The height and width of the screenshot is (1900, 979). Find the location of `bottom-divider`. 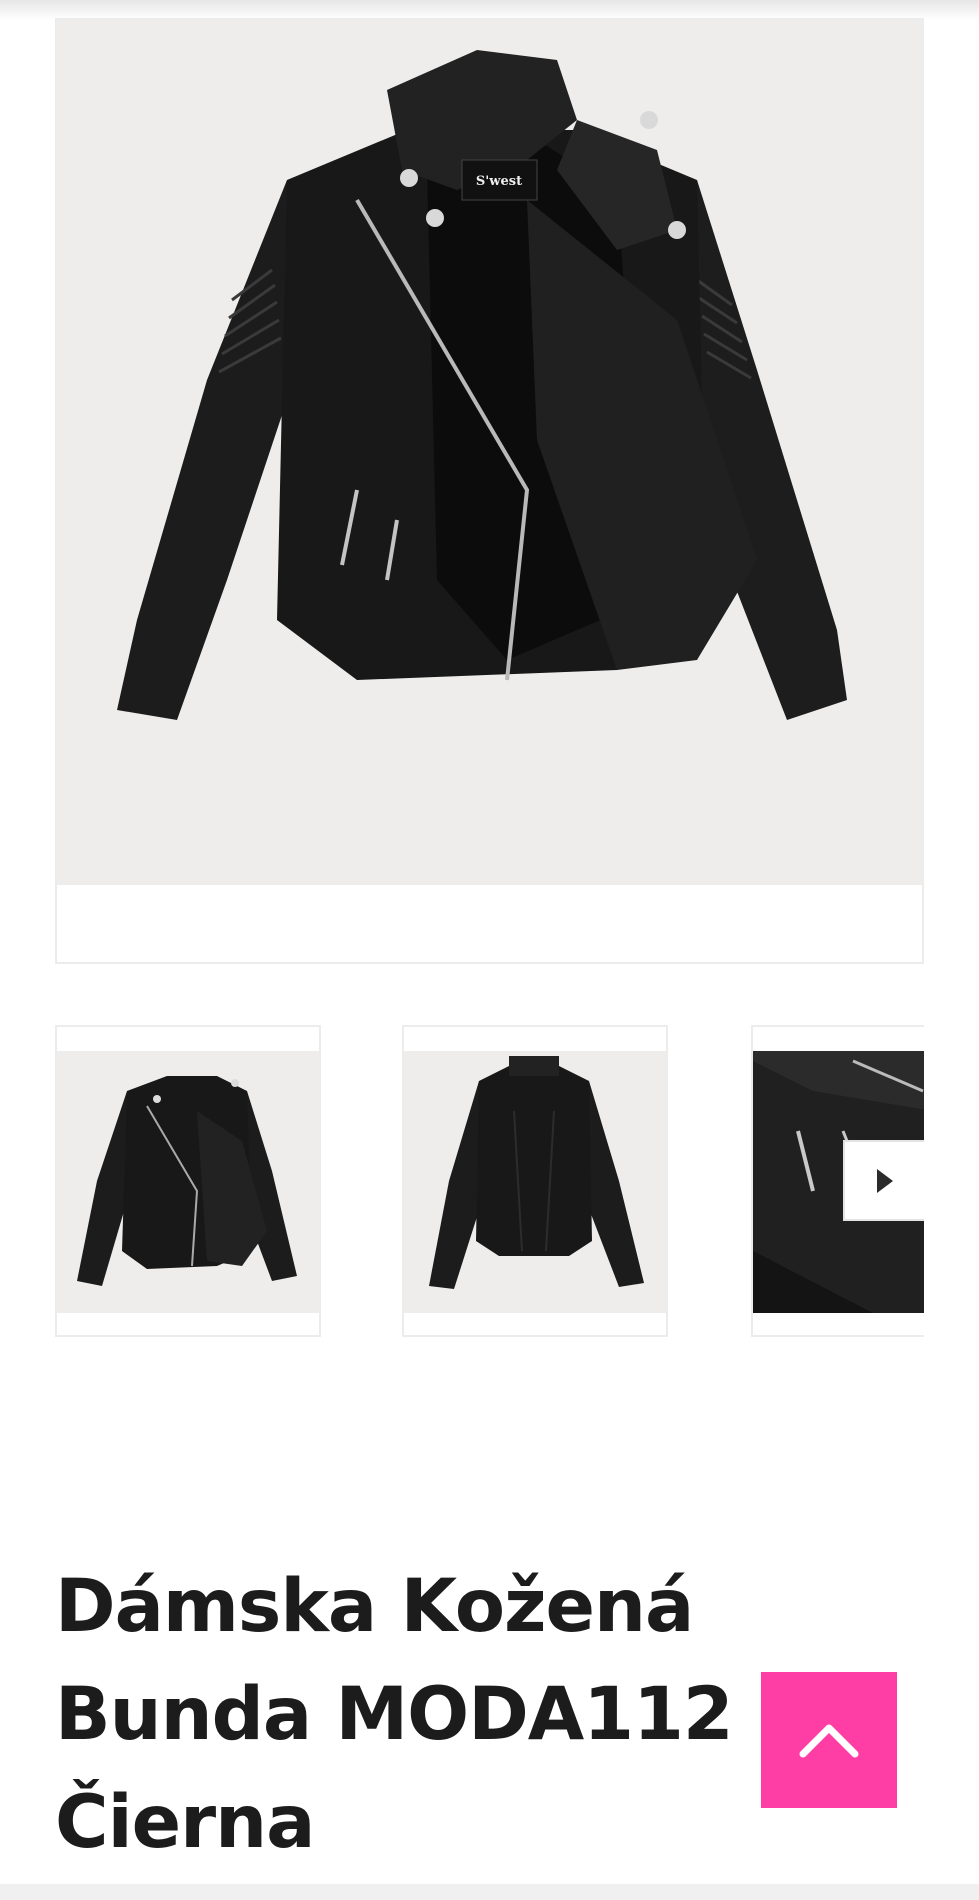

bottom-divider is located at coordinates (489, 1892).